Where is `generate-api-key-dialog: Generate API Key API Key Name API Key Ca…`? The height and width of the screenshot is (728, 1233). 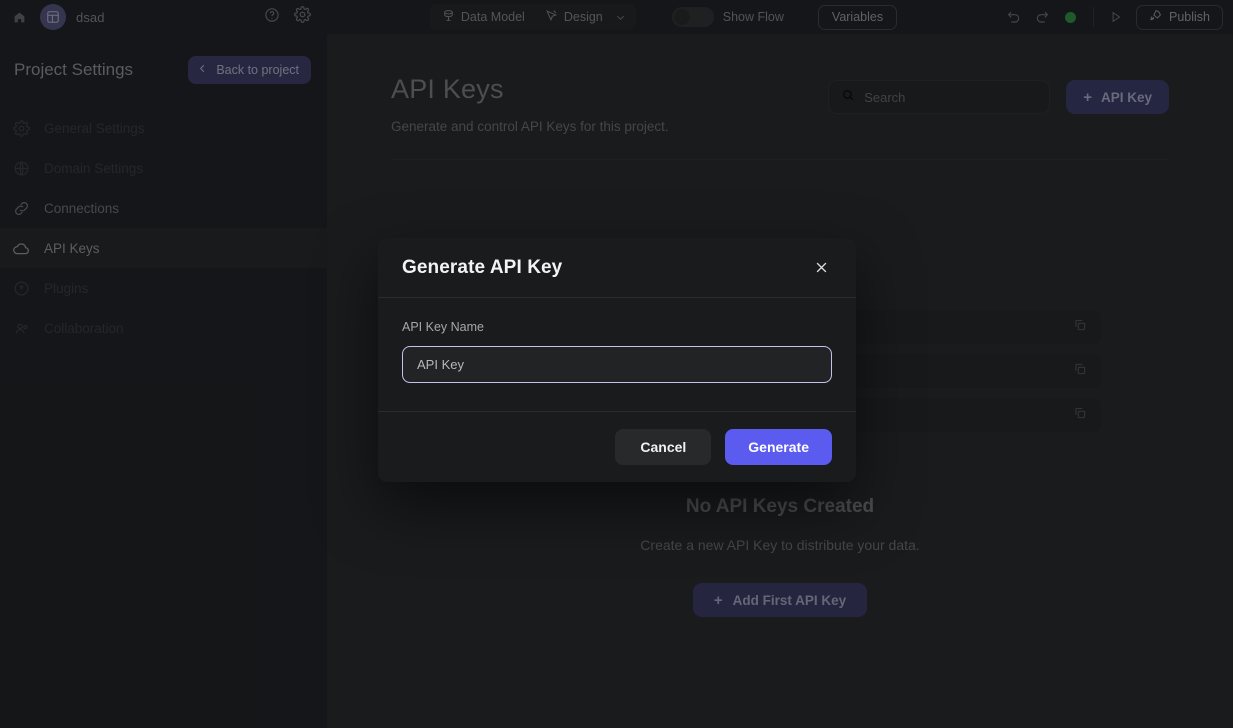 generate-api-key-dialog: Generate API Key API Key Name API Key Ca… is located at coordinates (617, 360).